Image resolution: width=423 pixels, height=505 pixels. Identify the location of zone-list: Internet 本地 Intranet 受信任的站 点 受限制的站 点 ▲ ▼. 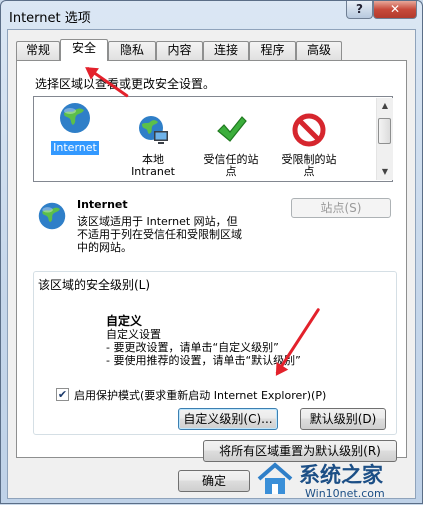
(213, 139).